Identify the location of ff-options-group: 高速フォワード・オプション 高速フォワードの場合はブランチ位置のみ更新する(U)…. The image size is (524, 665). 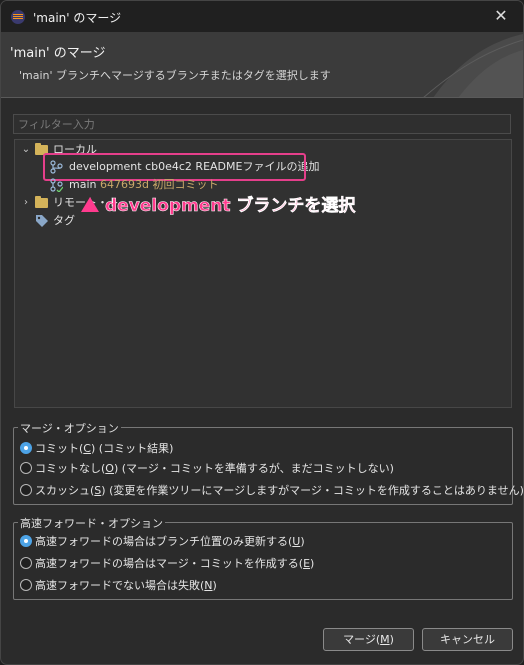
(263, 557).